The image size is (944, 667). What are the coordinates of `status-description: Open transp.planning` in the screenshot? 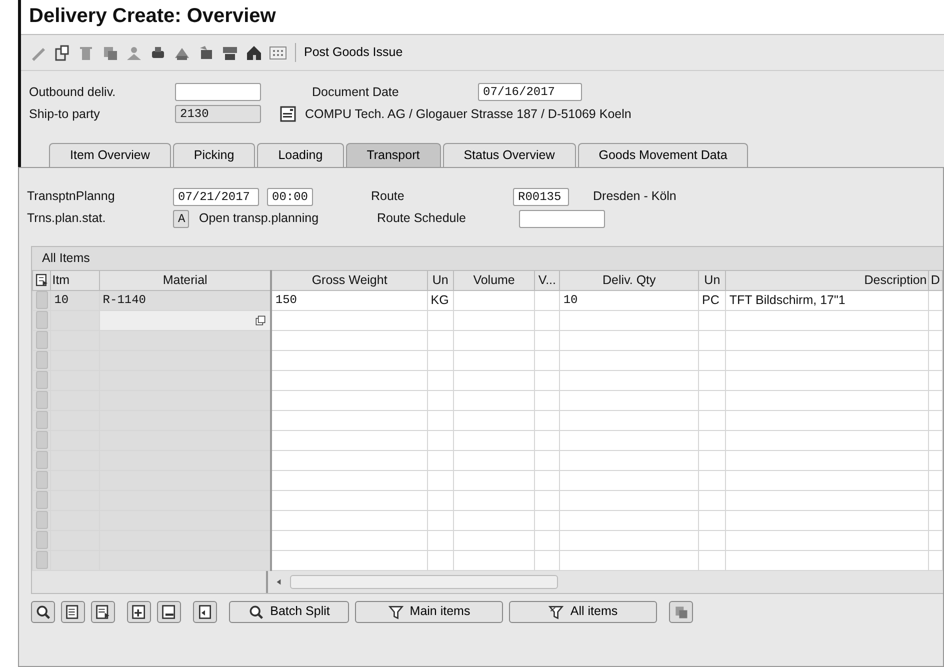 It's located at (259, 219).